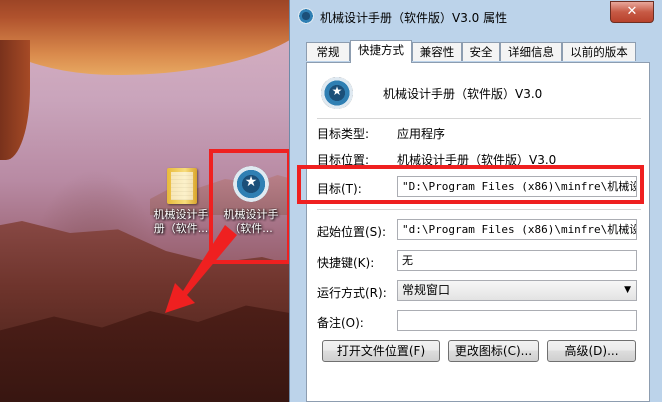 The width and height of the screenshot is (662, 402). I want to click on tab-previous-versions: 以前的版本, so click(599, 51).